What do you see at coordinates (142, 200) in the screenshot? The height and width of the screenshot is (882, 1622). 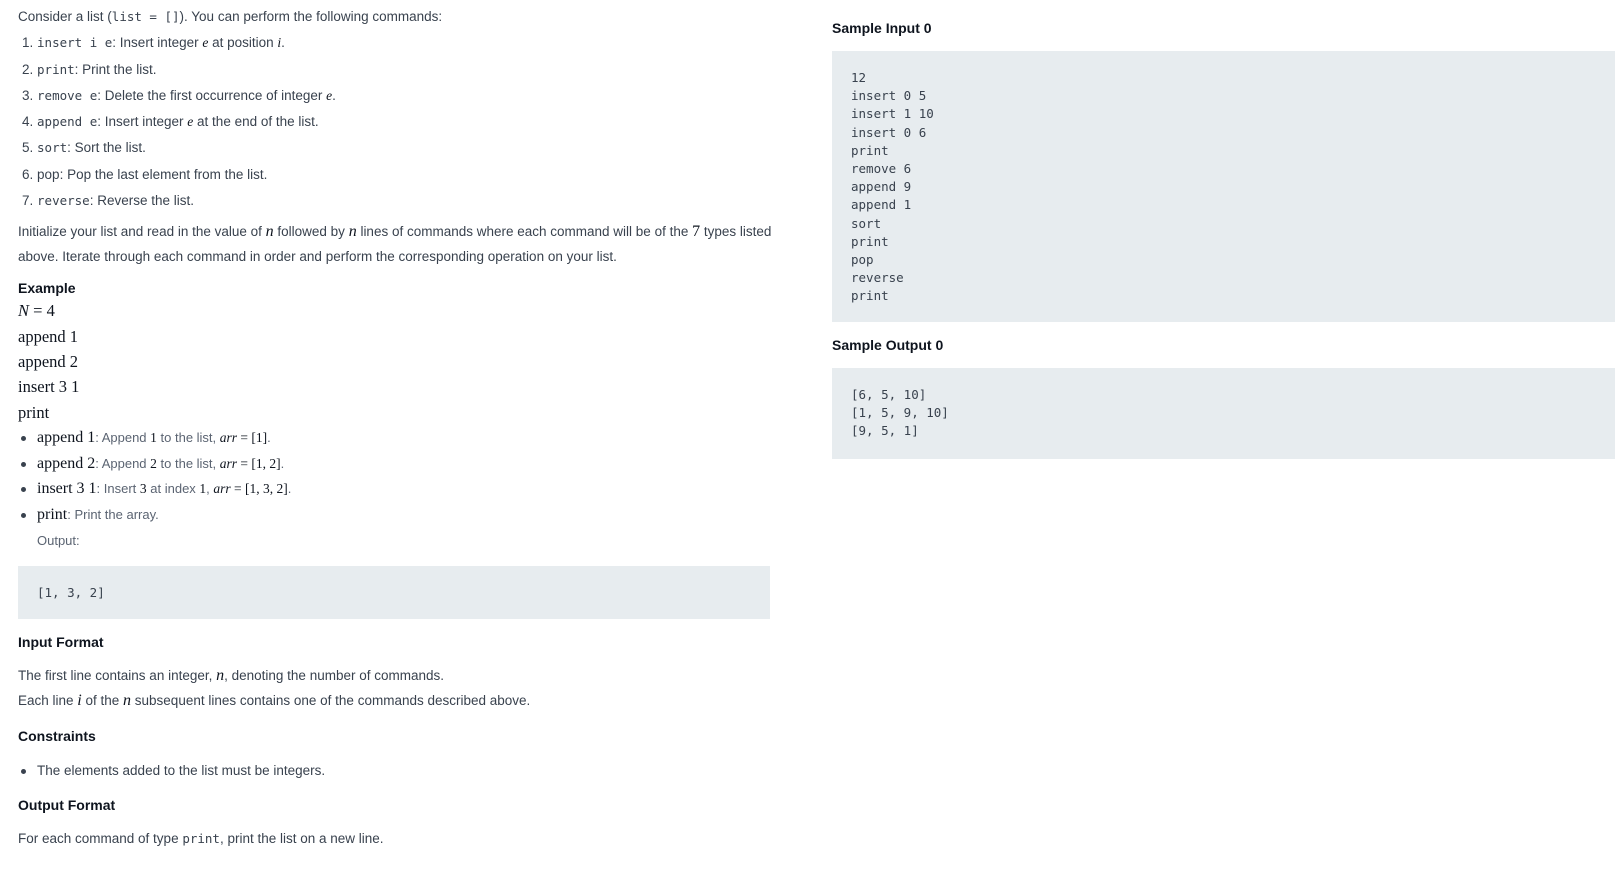 I see `command-desc: : Reverse the list.` at bounding box center [142, 200].